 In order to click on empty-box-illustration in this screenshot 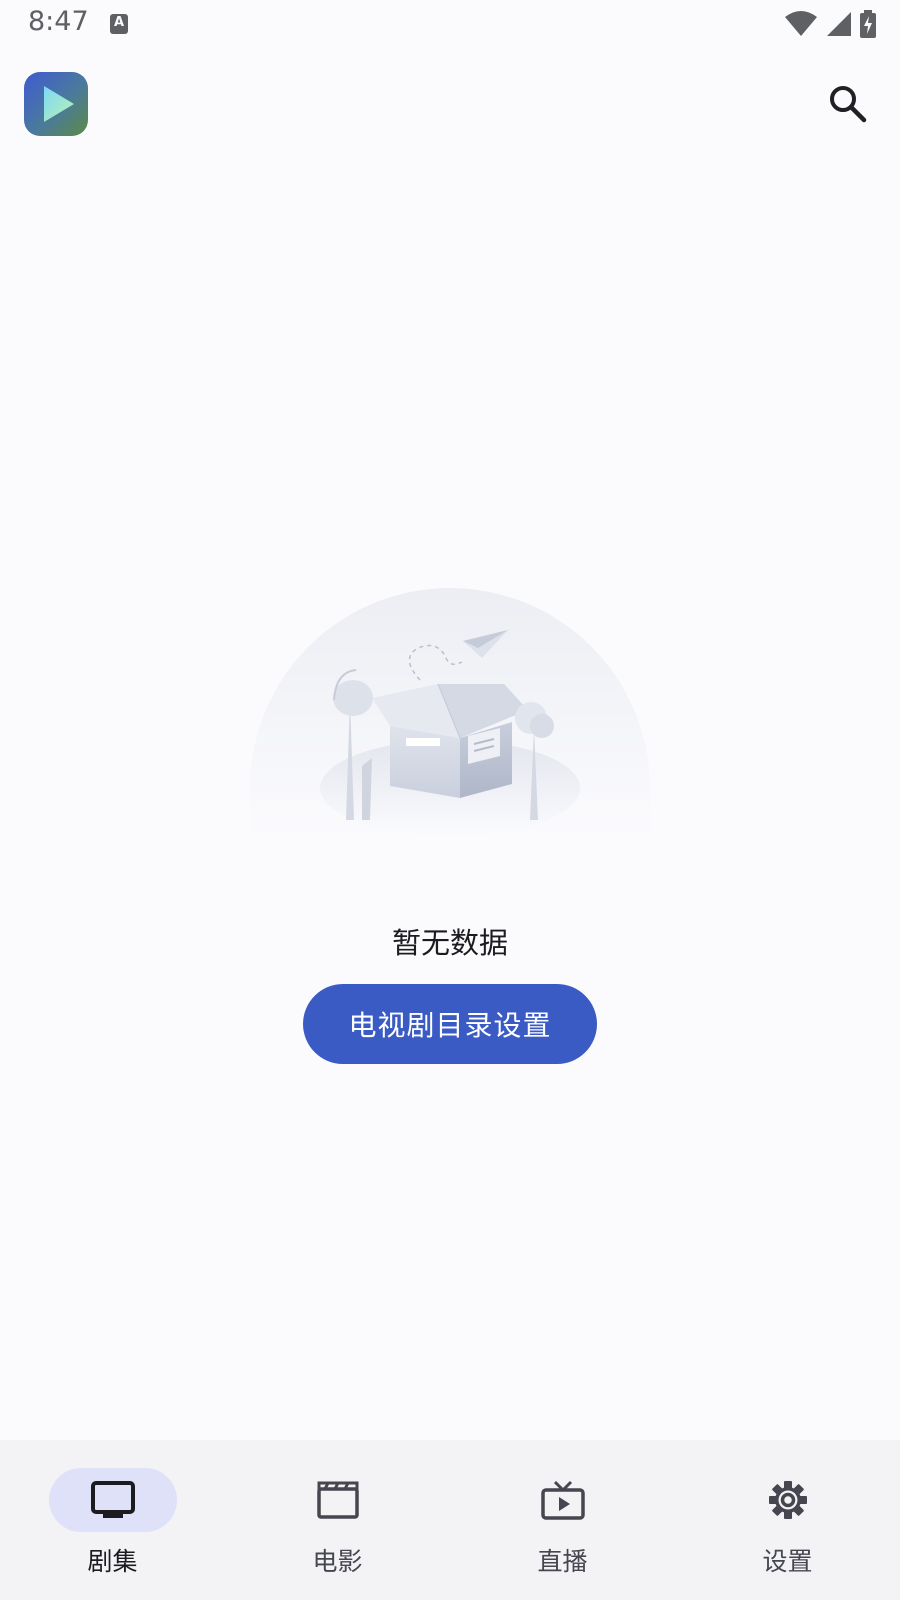, I will do `click(450, 713)`.